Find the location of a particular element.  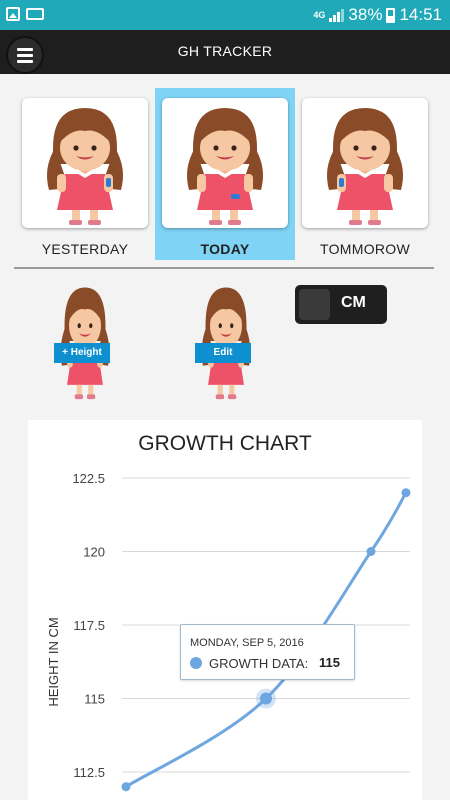

app-title: GH TRACKER is located at coordinates (225, 51).